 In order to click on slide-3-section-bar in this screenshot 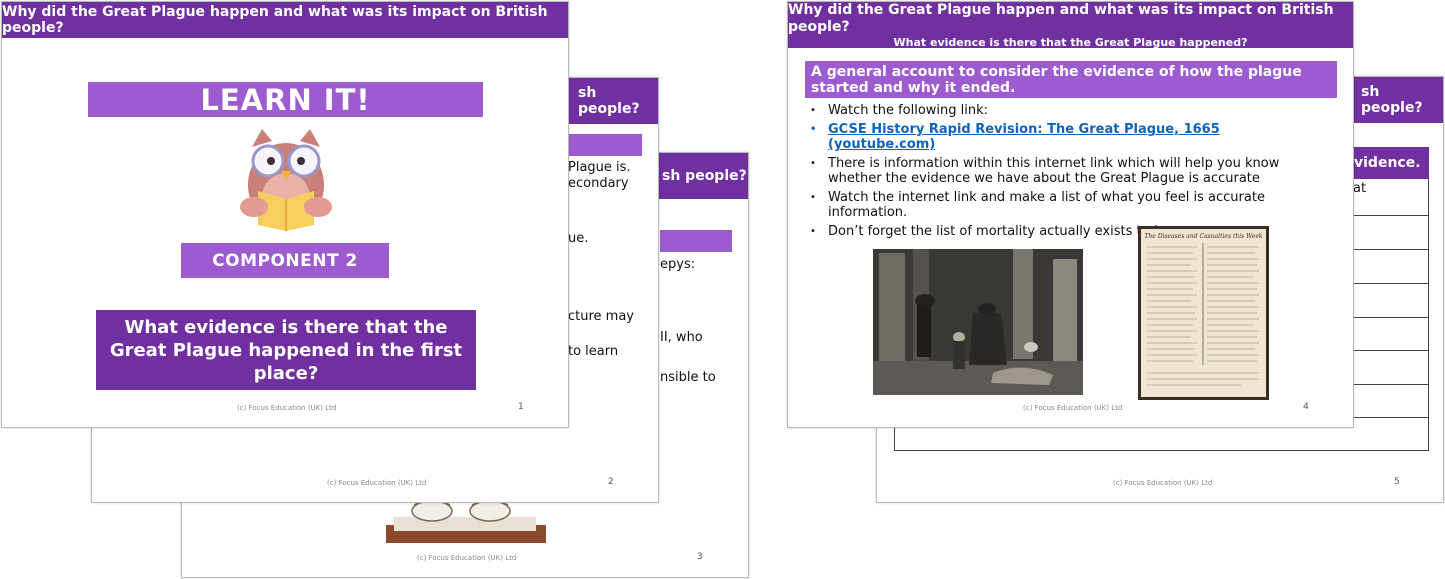, I will do `click(696, 241)`.